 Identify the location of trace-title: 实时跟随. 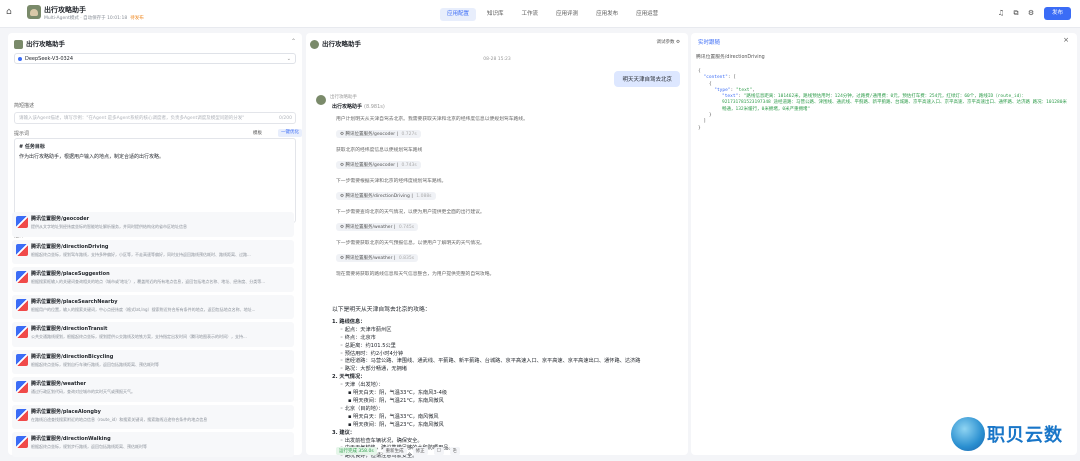
(709, 43).